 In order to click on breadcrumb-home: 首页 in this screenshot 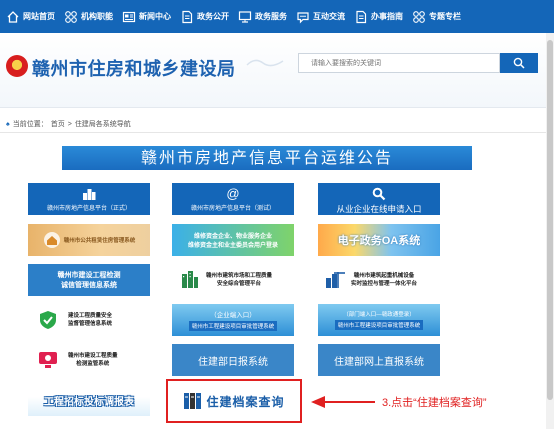, I will do `click(58, 124)`.